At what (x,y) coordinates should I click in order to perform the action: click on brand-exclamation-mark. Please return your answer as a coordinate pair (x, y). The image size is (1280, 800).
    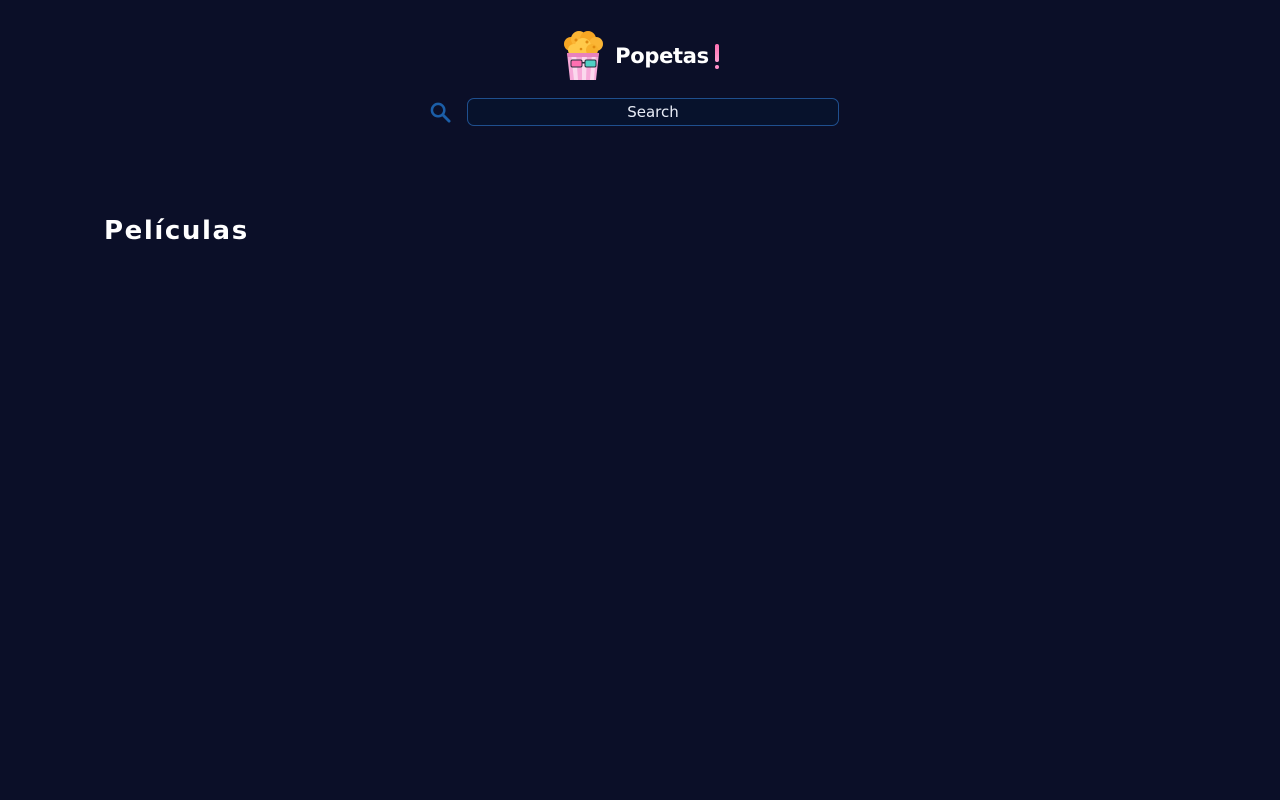
    Looking at the image, I should click on (716, 57).